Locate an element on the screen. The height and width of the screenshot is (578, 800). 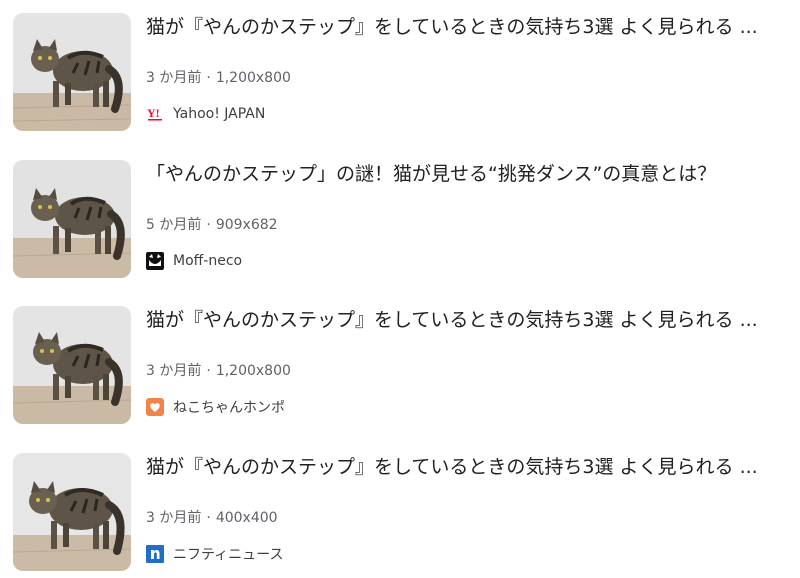
moff-neco-icon is located at coordinates (155, 261).